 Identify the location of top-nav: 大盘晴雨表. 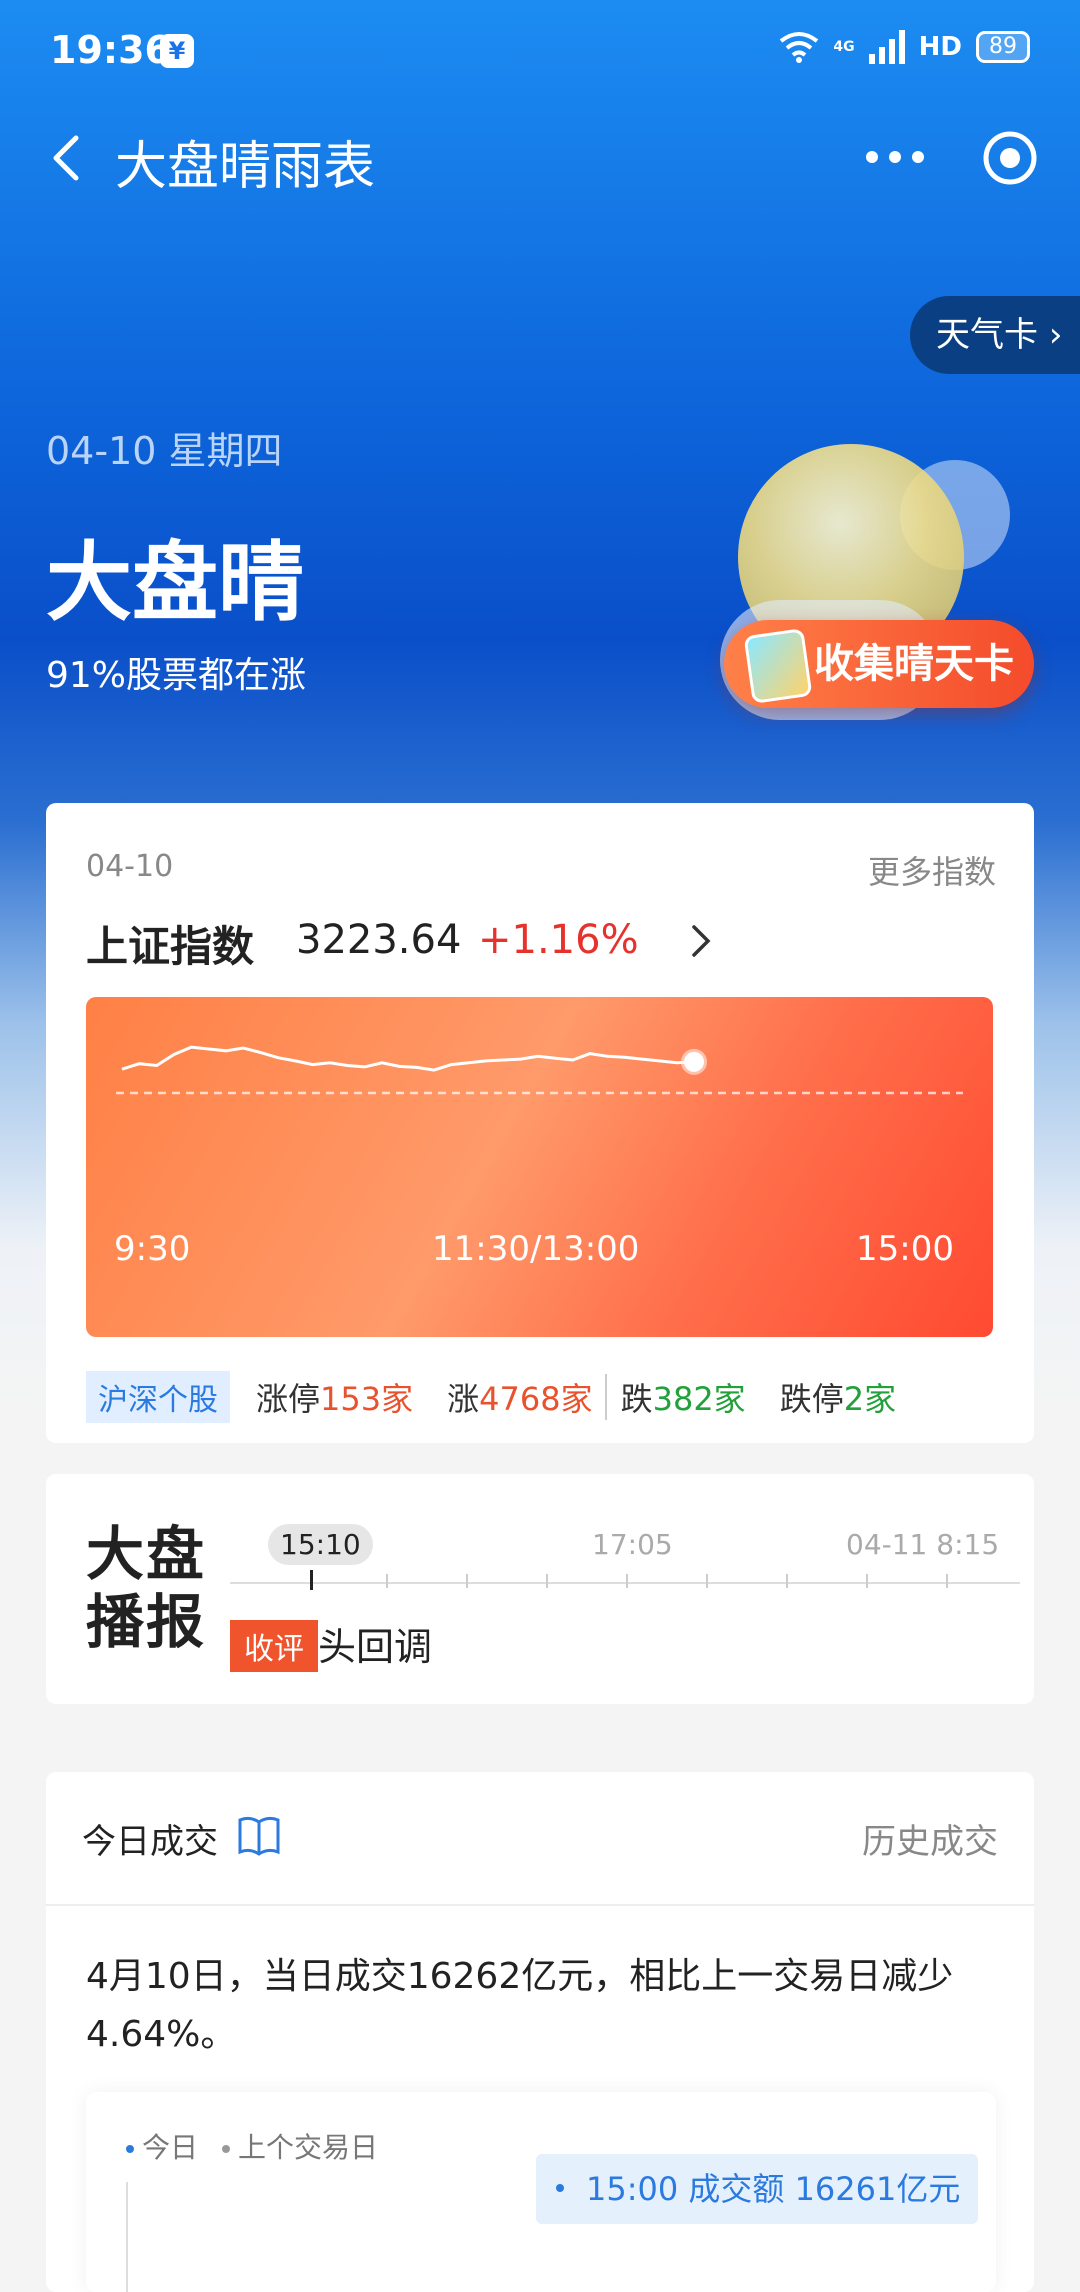
(540, 160).